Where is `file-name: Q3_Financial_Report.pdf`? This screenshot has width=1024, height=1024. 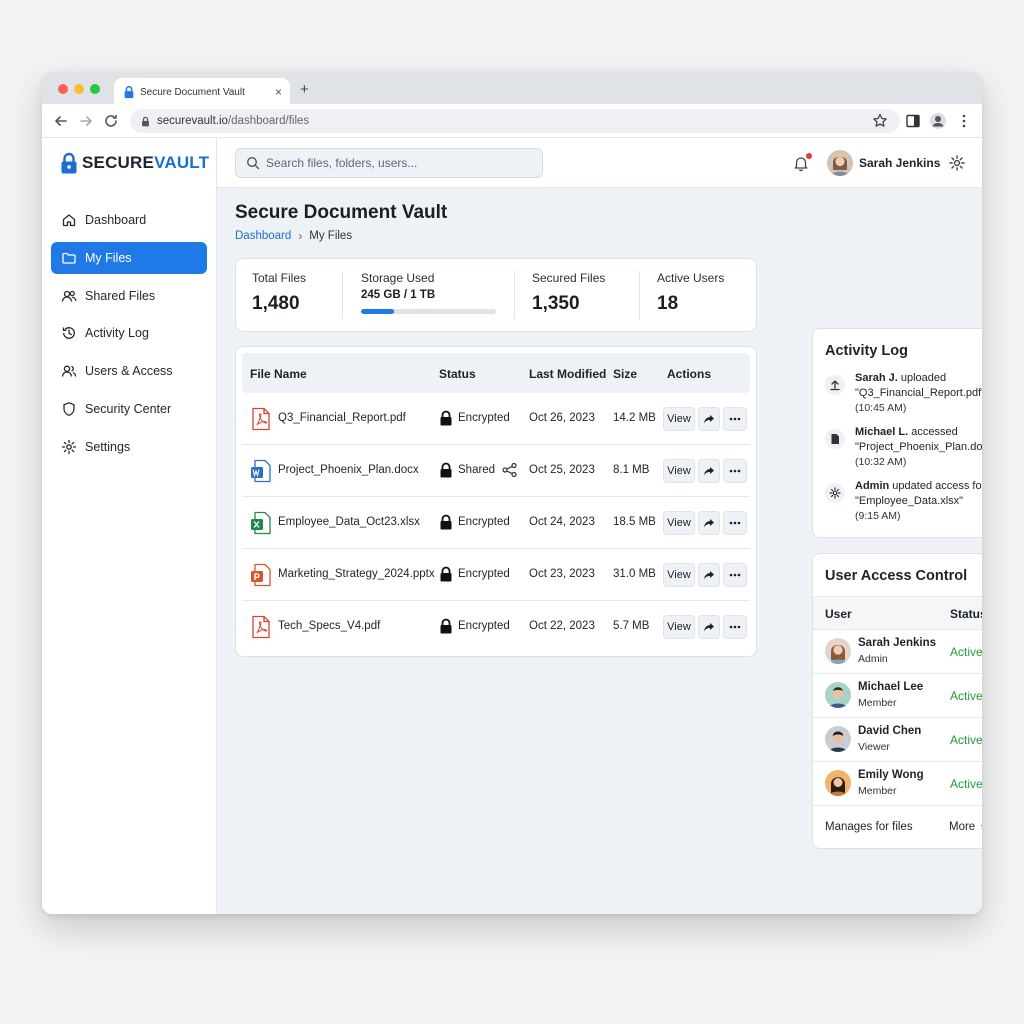 file-name: Q3_Financial_Report.pdf is located at coordinates (342, 418).